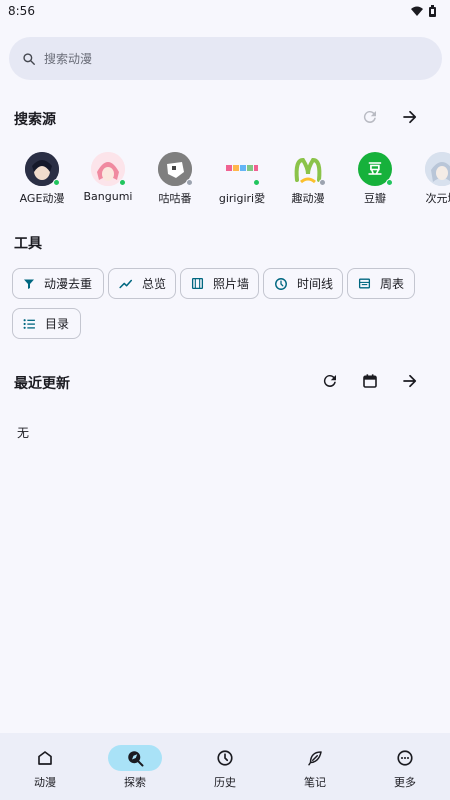  What do you see at coordinates (417, 11) in the screenshot?
I see `wifi-icon` at bounding box center [417, 11].